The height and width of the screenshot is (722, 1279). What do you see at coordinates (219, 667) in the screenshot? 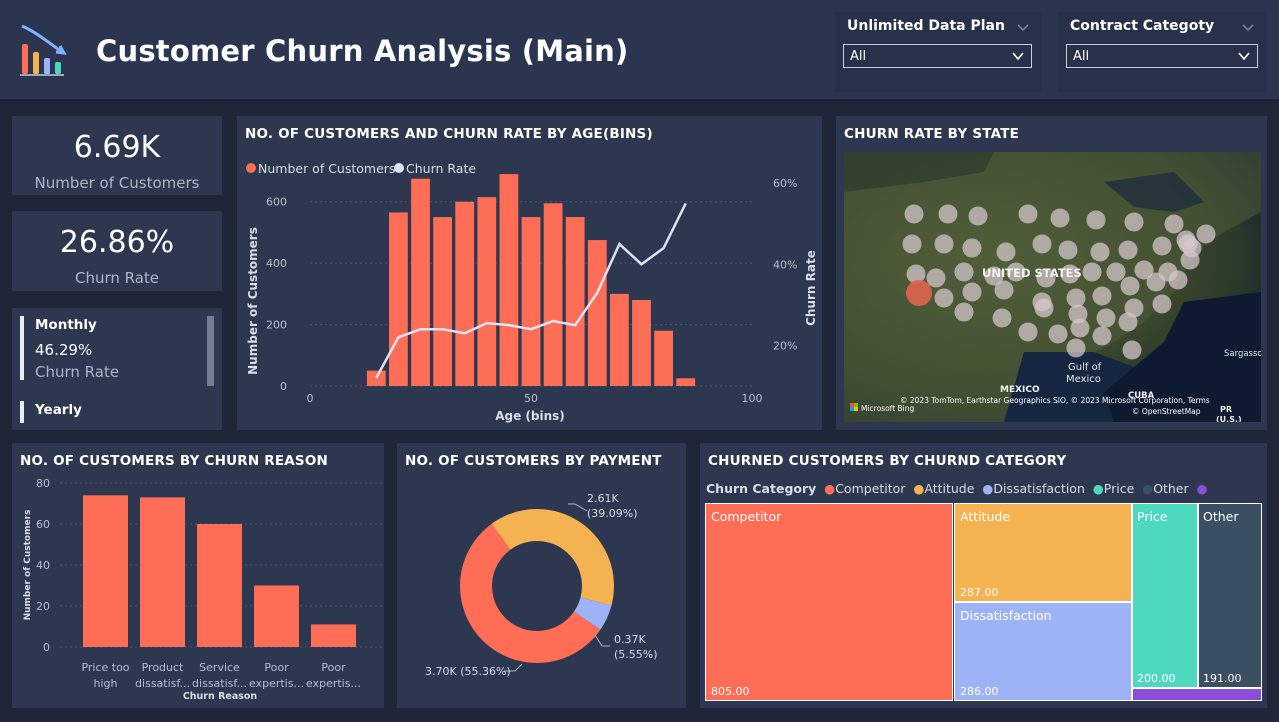
I see `x-tick-label: Service` at bounding box center [219, 667].